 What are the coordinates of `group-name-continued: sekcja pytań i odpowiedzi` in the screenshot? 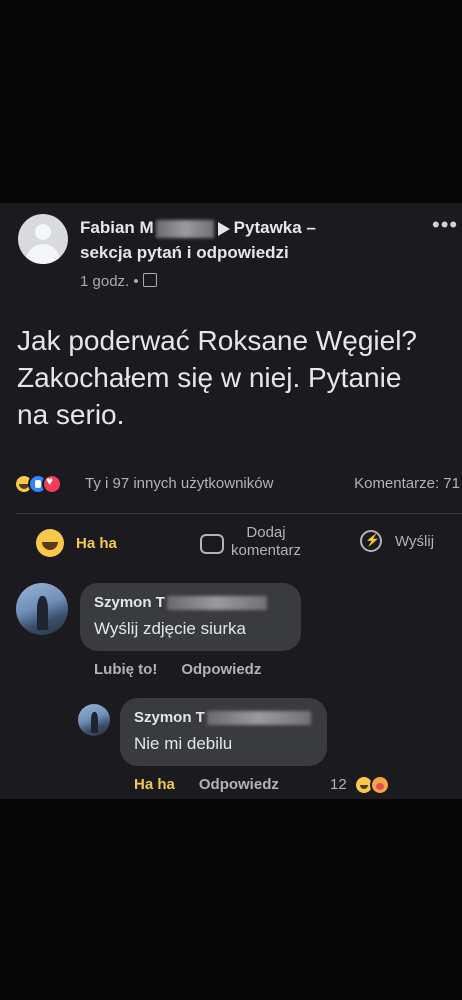 It's located at (184, 253).